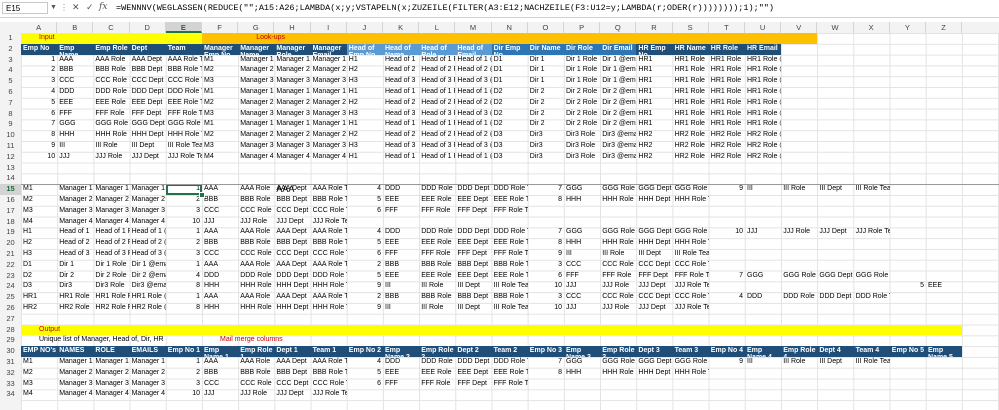  What do you see at coordinates (365, 373) in the screenshot?
I see `table-cell: 5` at bounding box center [365, 373].